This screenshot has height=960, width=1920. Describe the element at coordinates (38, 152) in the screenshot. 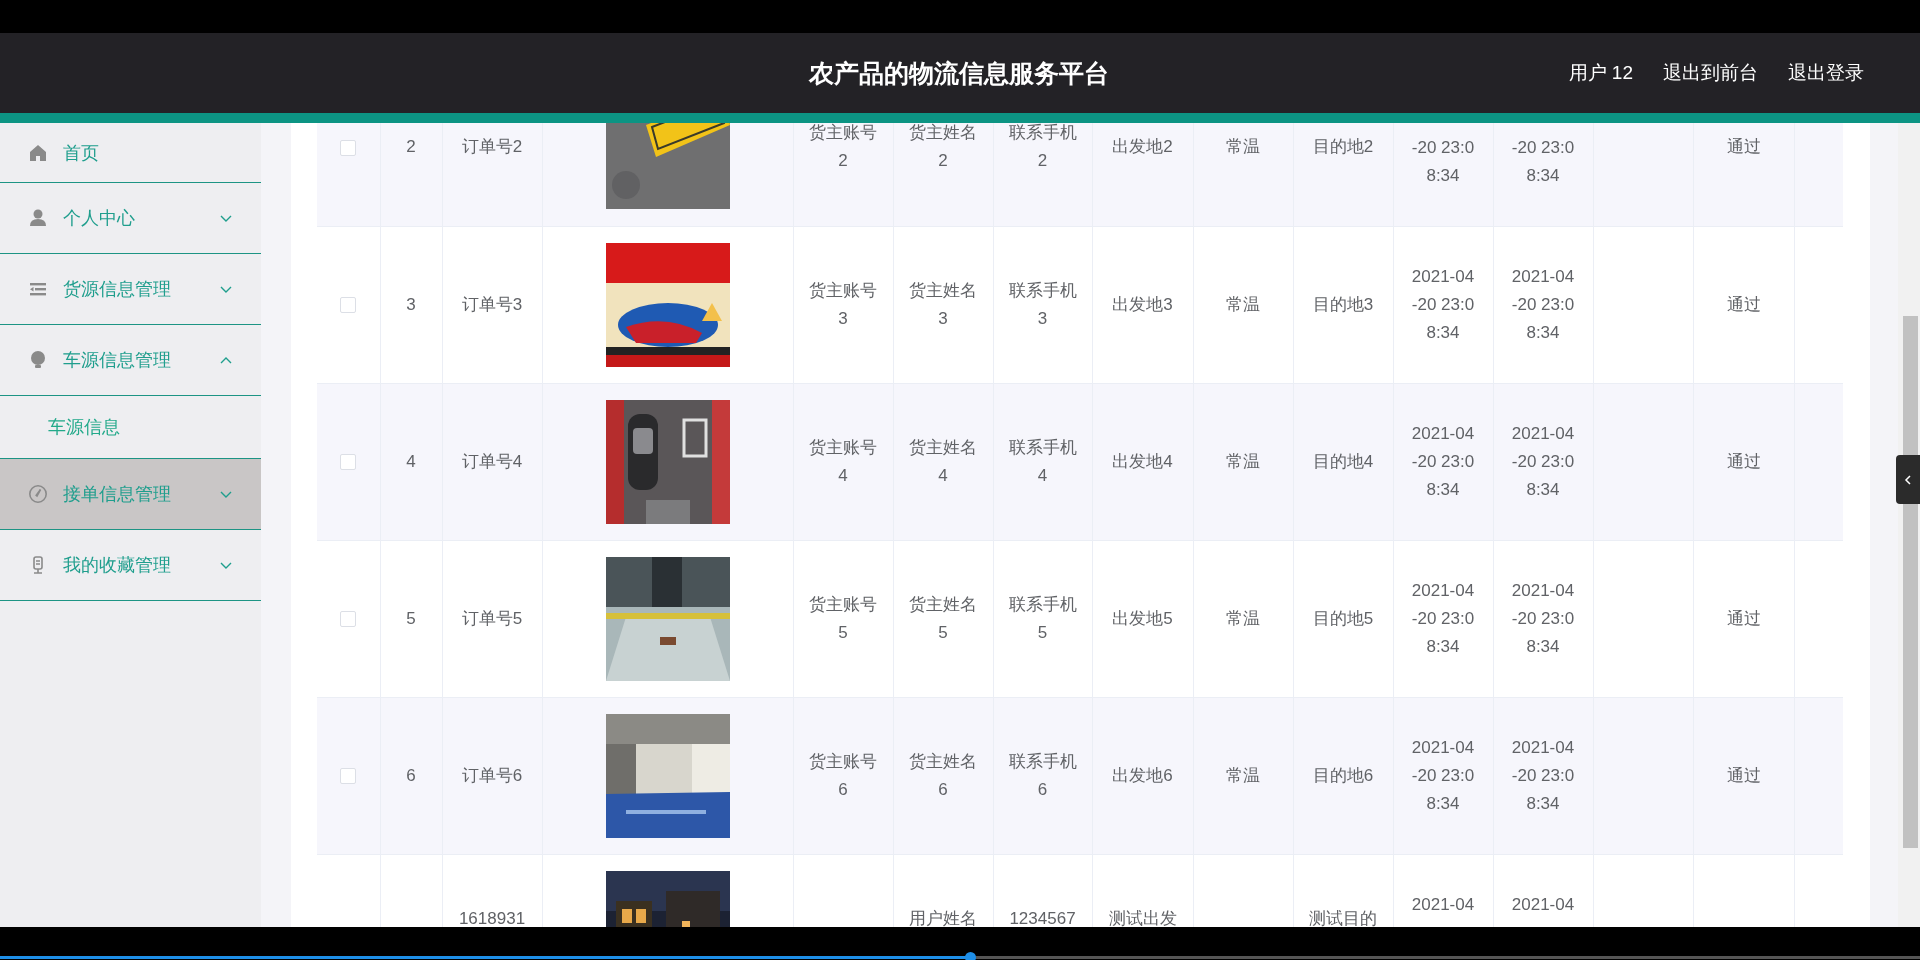

I see `home-icon` at that location.